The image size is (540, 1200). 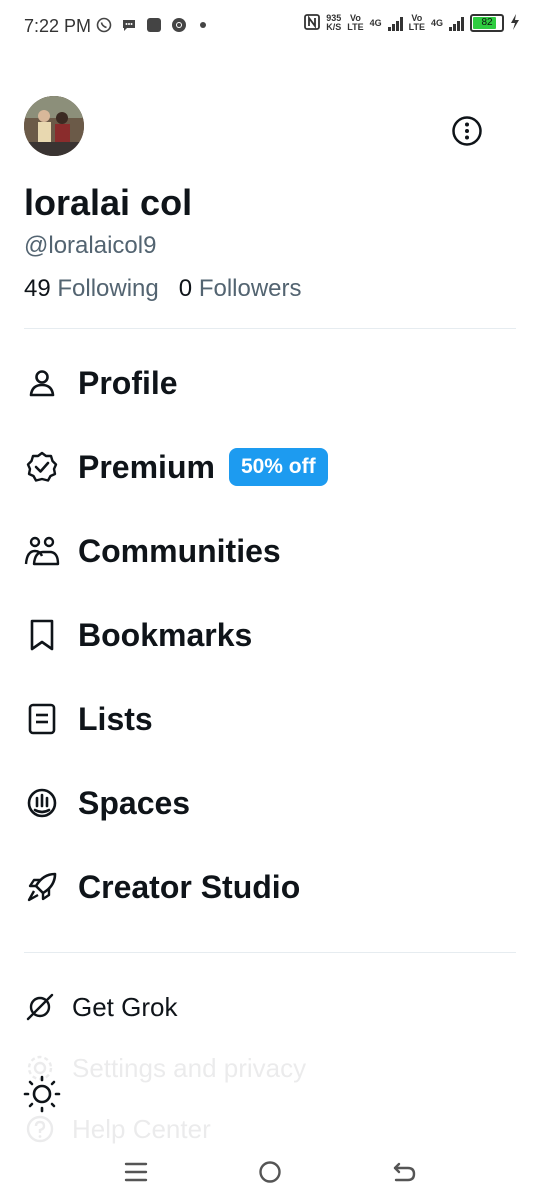 I want to click on menu-item-premium: Premium 50% off, so click(x=176, y=467).